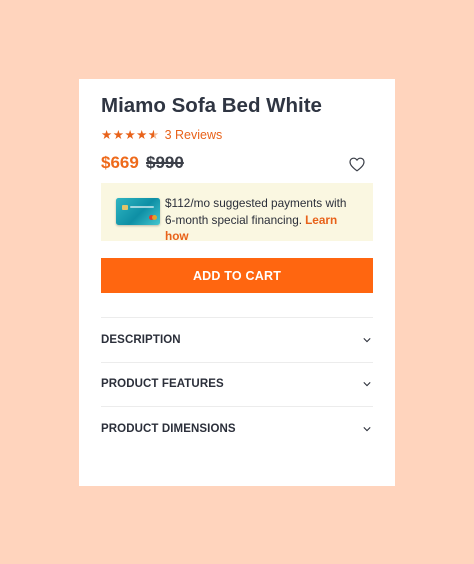  What do you see at coordinates (237, 164) in the screenshot?
I see `price-row: $669 $990` at bounding box center [237, 164].